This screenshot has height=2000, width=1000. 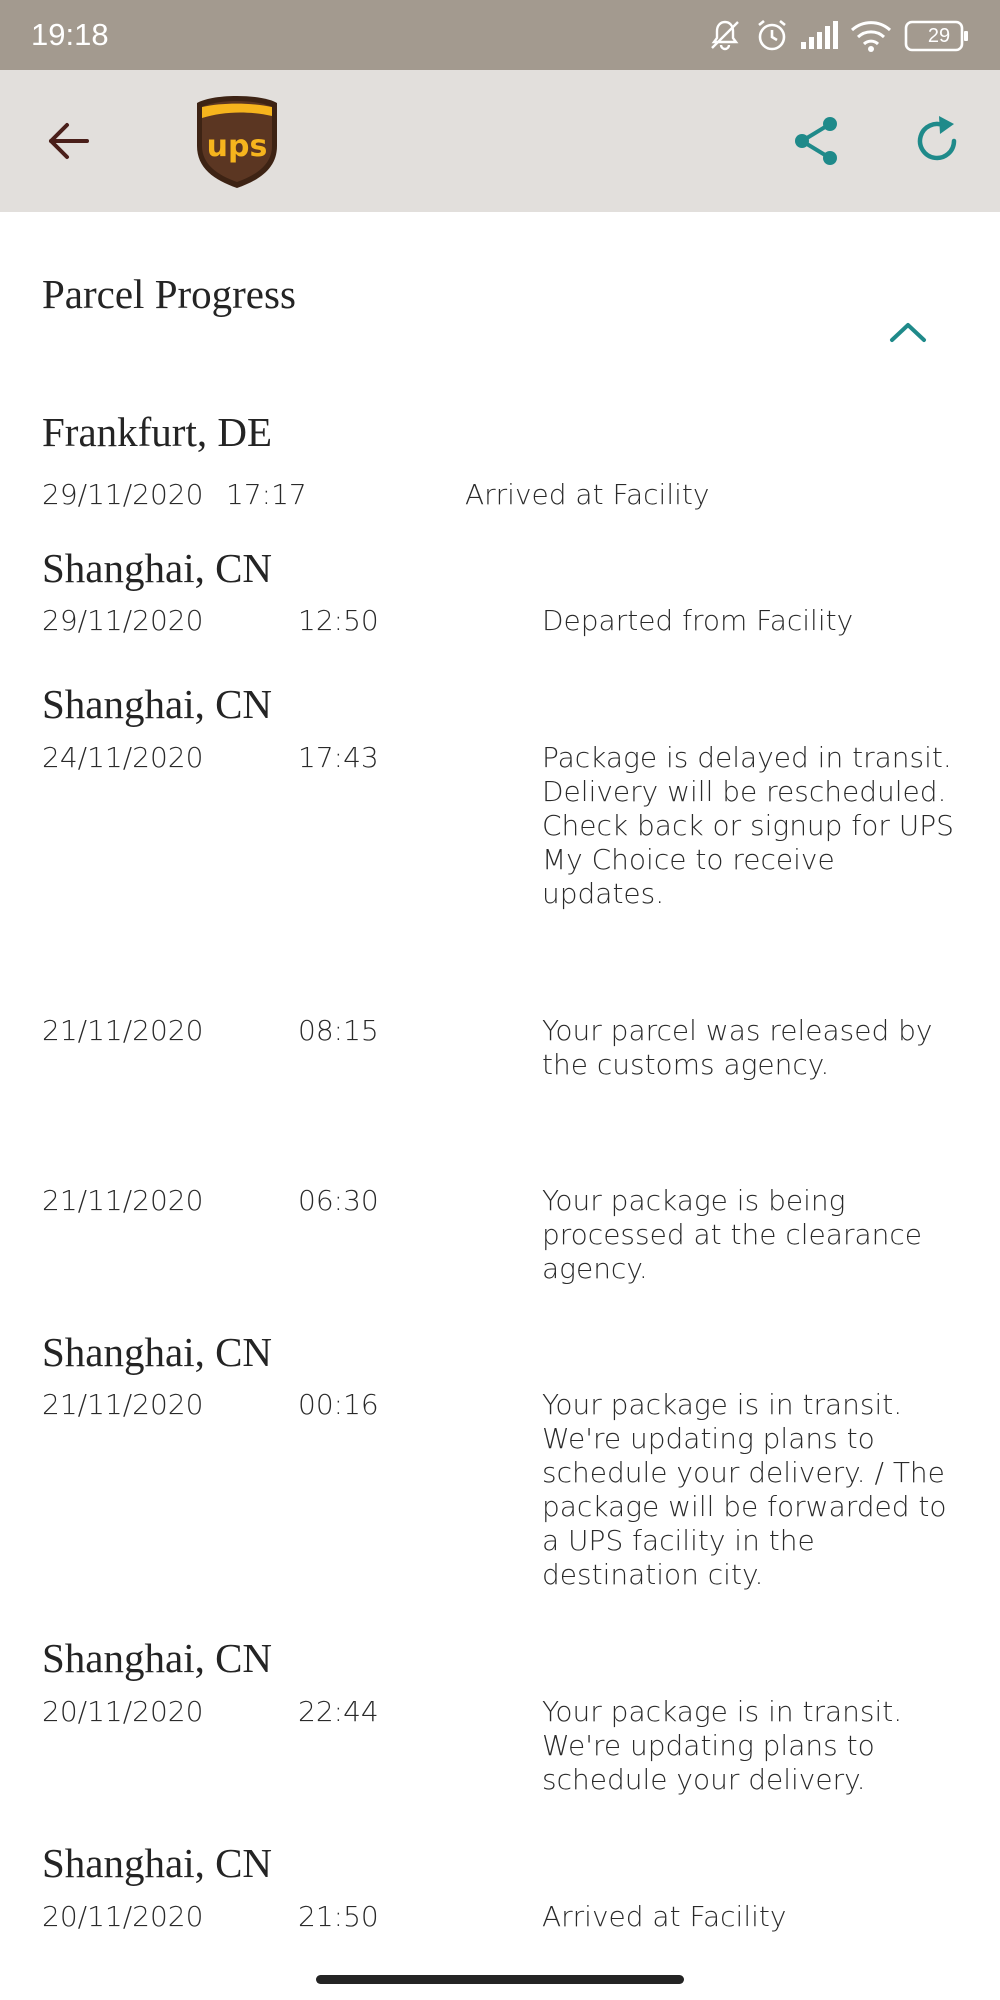 What do you see at coordinates (266, 494) in the screenshot?
I see `event-time: 17:17` at bounding box center [266, 494].